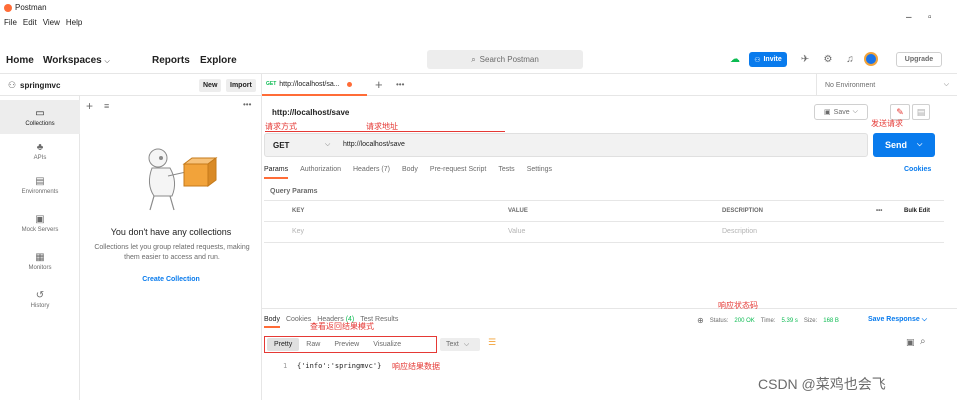 The width and height of the screenshot is (957, 400). What do you see at coordinates (719, 320) in the screenshot?
I see `status-label: Status:` at bounding box center [719, 320].